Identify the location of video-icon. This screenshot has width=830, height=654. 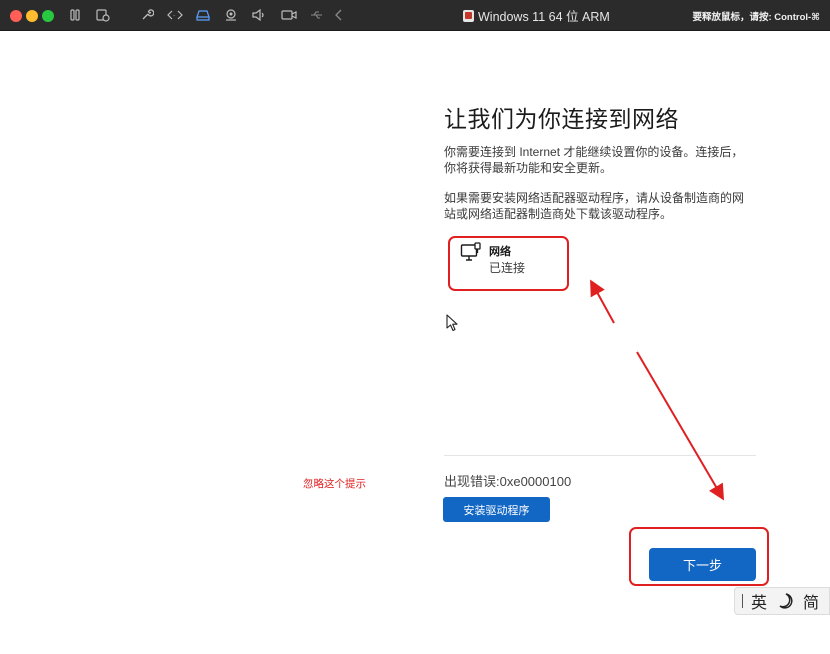
(289, 15).